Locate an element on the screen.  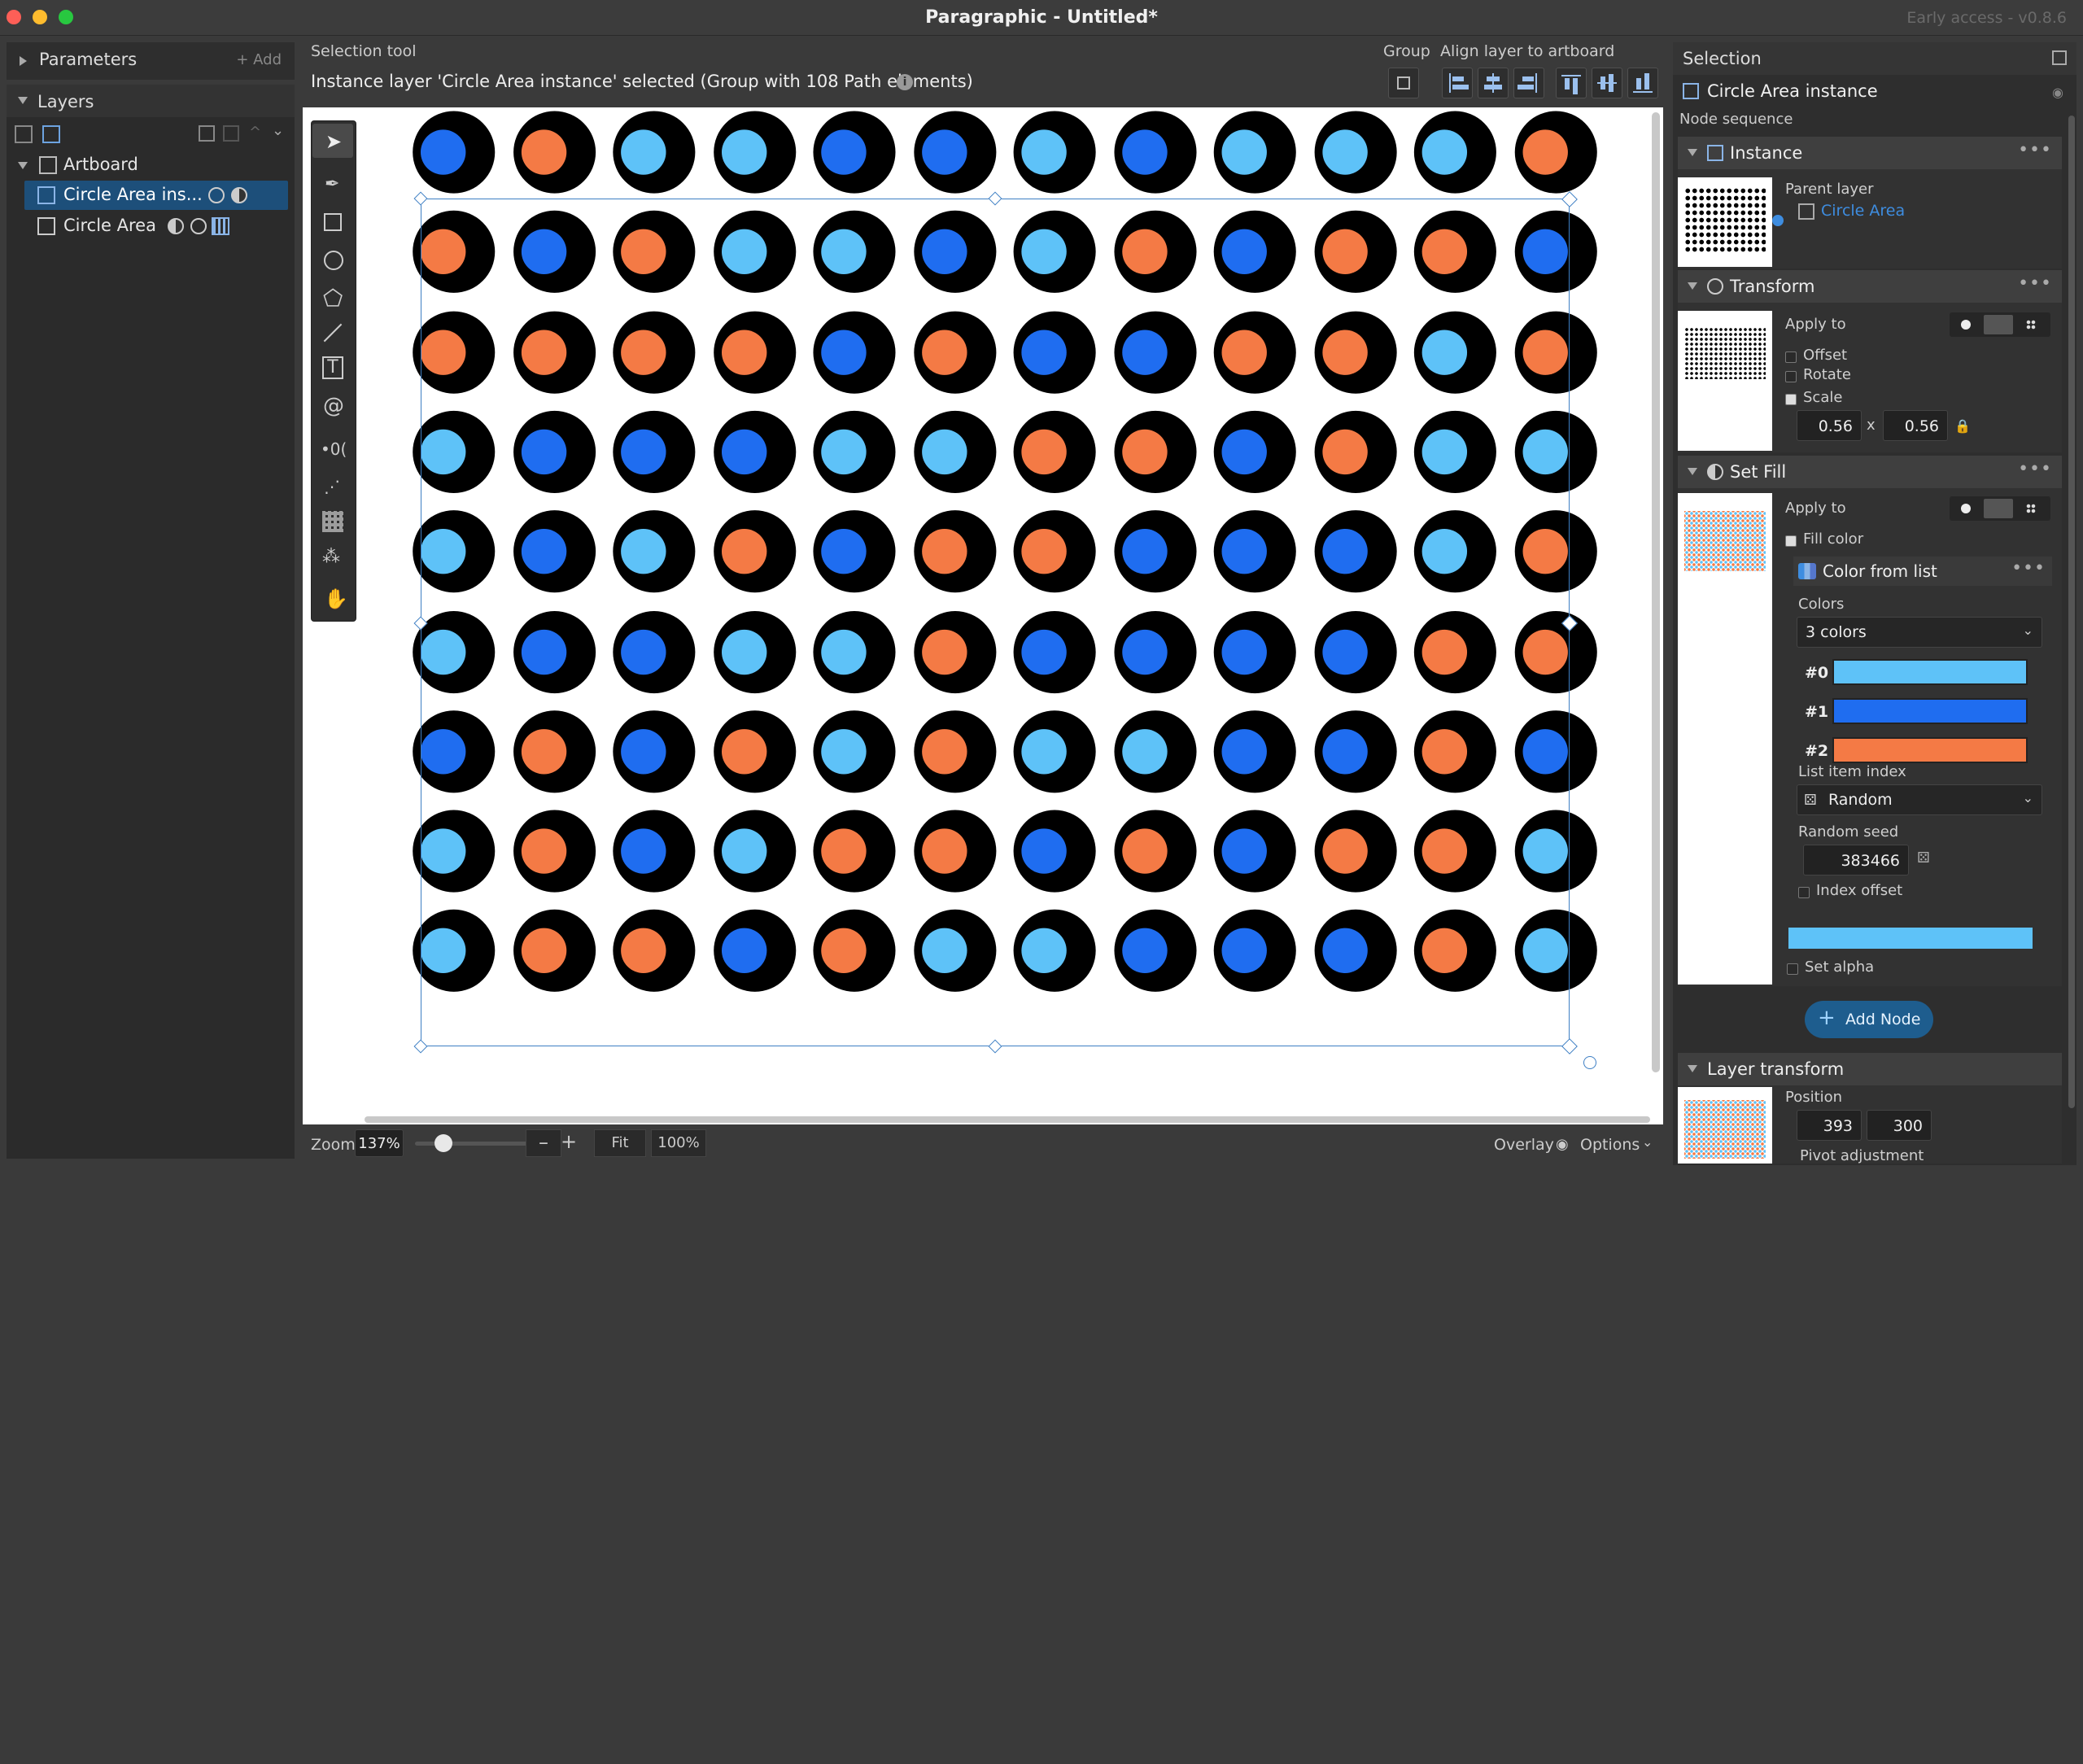
zoom-in-button: + is located at coordinates (569, 1143).